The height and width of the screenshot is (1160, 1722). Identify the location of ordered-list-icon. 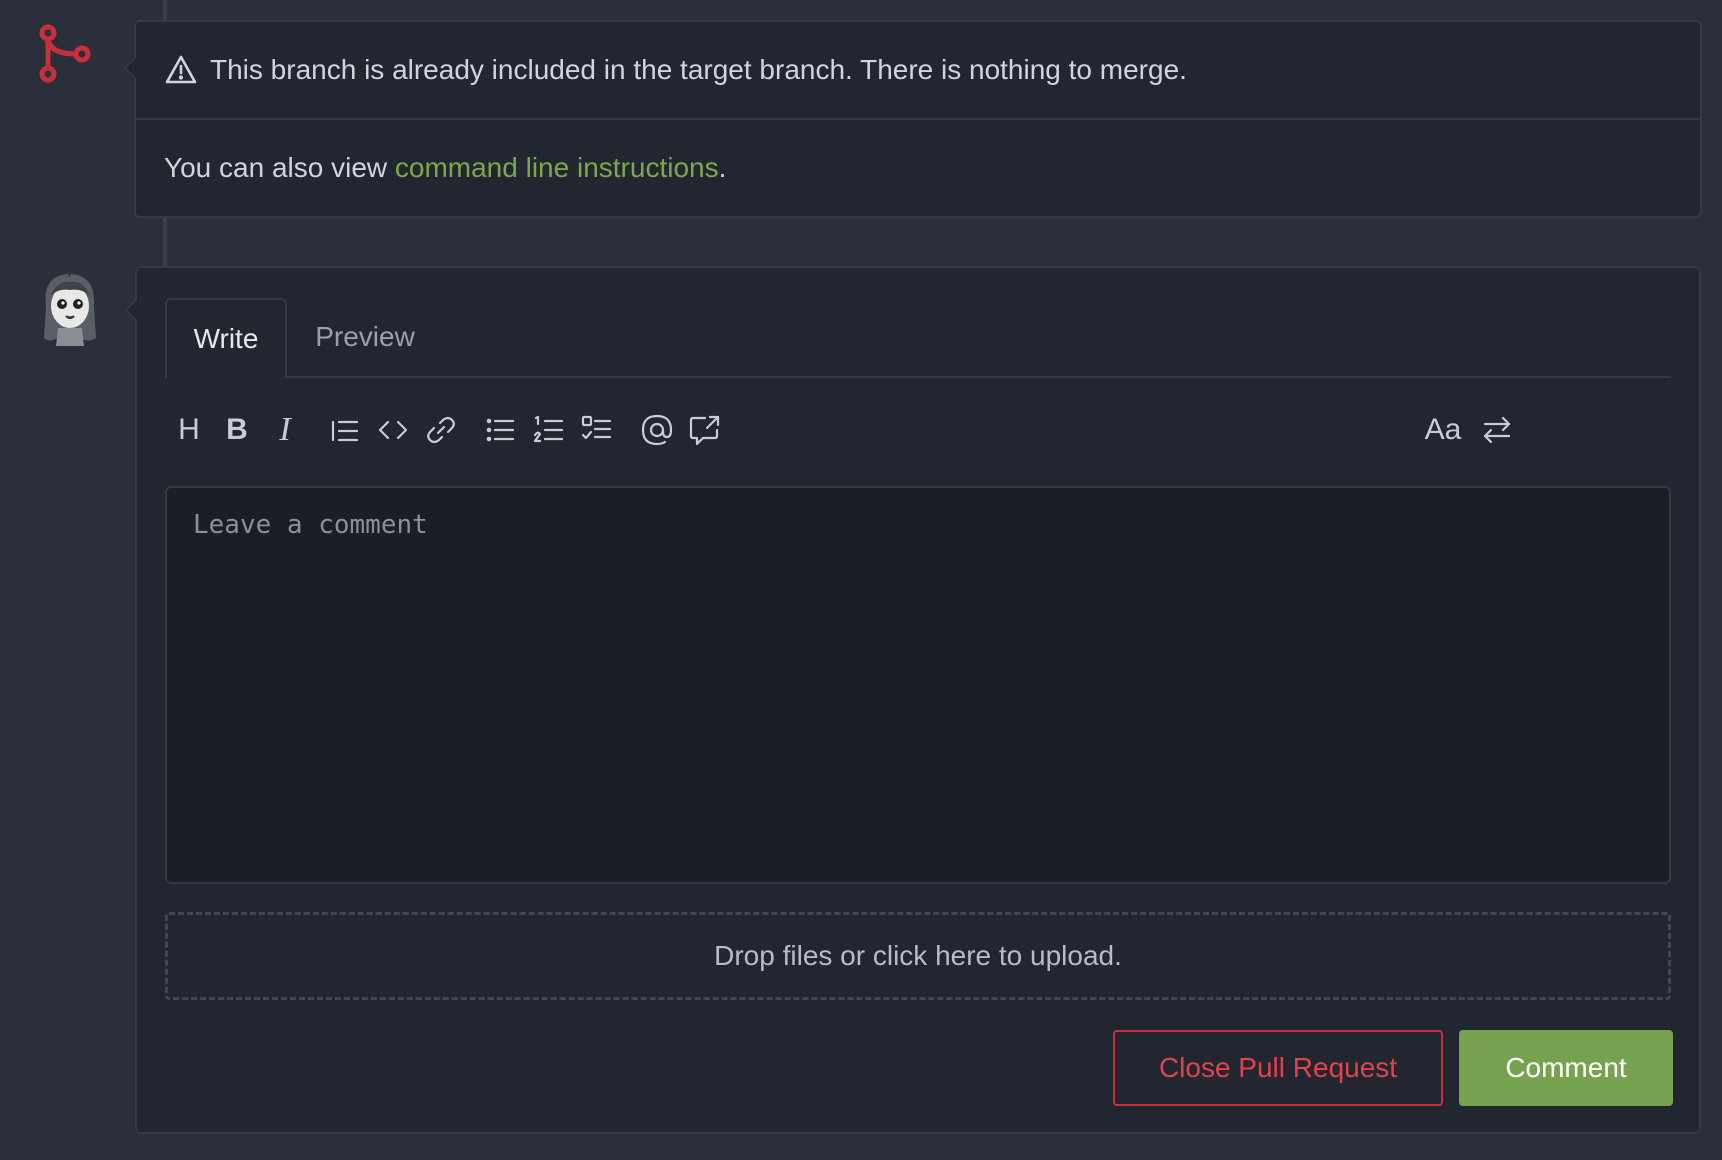
(548, 429).